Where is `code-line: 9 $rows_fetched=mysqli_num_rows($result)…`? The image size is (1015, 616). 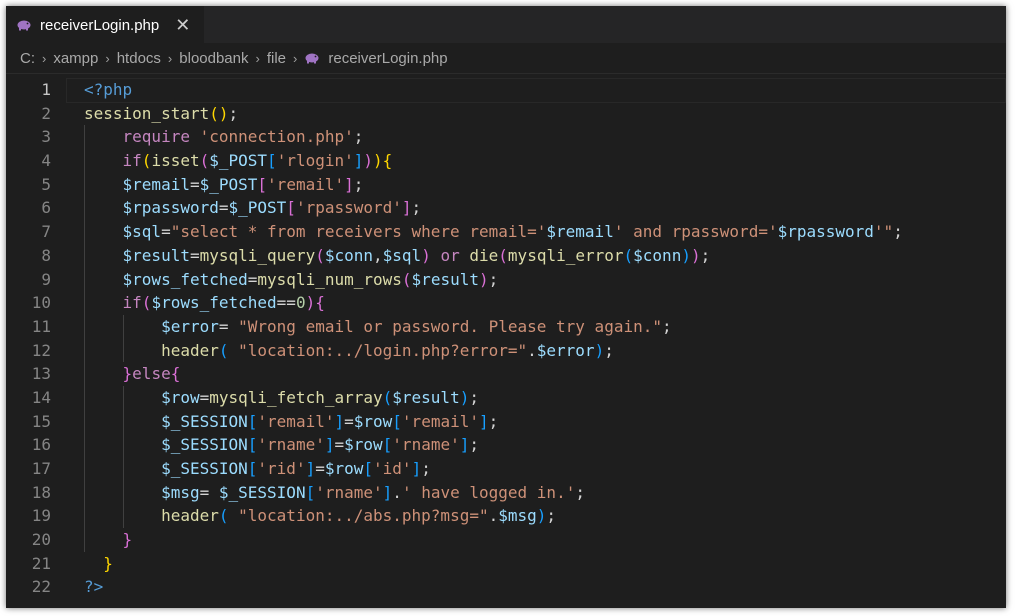 code-line: 9 $rows_fetched=mysqli_num_rows($result)… is located at coordinates (506, 279).